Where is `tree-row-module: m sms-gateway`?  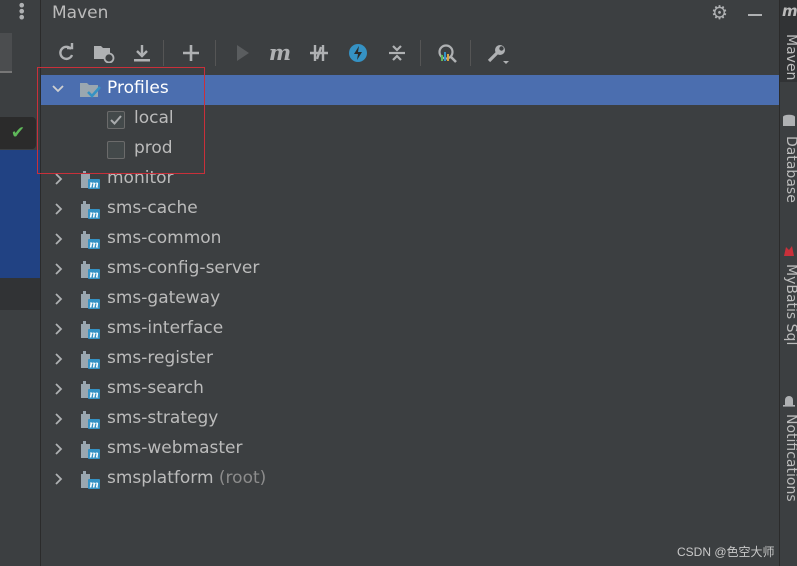 tree-row-module: m sms-gateway is located at coordinates (410, 300).